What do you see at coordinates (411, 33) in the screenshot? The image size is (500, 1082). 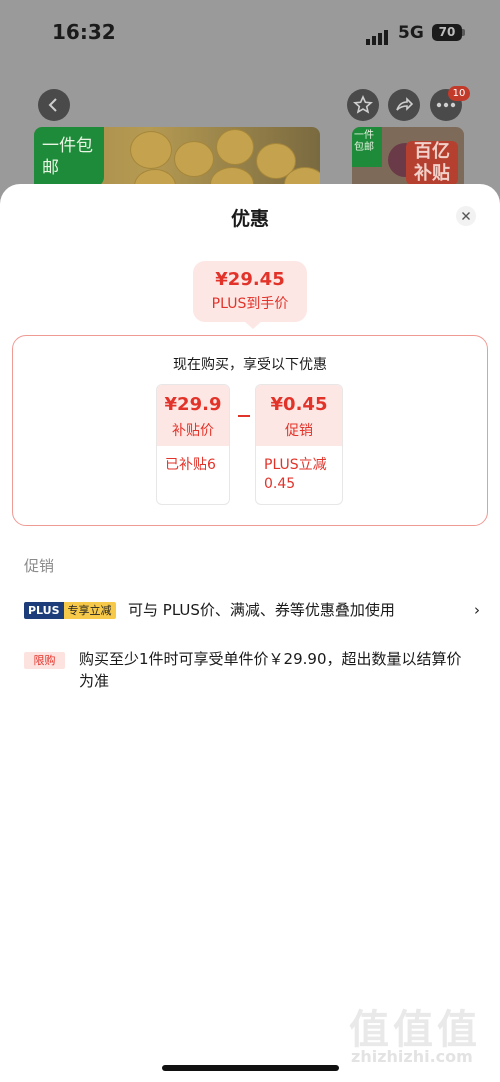 I see `network-type: 5G` at bounding box center [411, 33].